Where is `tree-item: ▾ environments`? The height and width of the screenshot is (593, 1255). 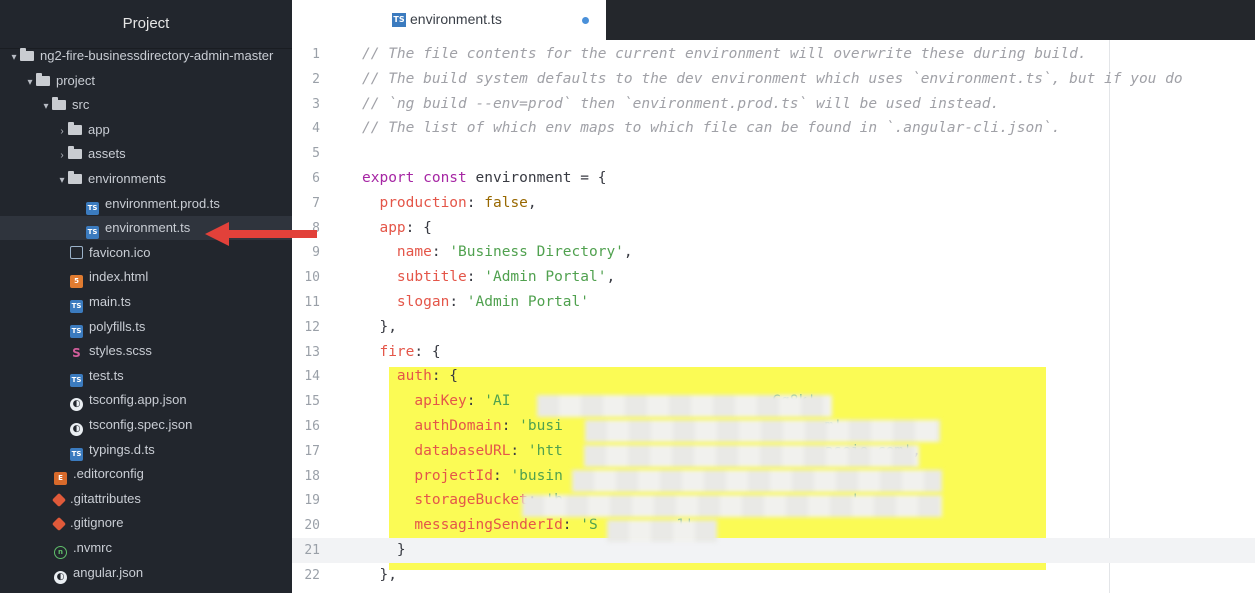
tree-item: ▾ environments is located at coordinates (146, 179).